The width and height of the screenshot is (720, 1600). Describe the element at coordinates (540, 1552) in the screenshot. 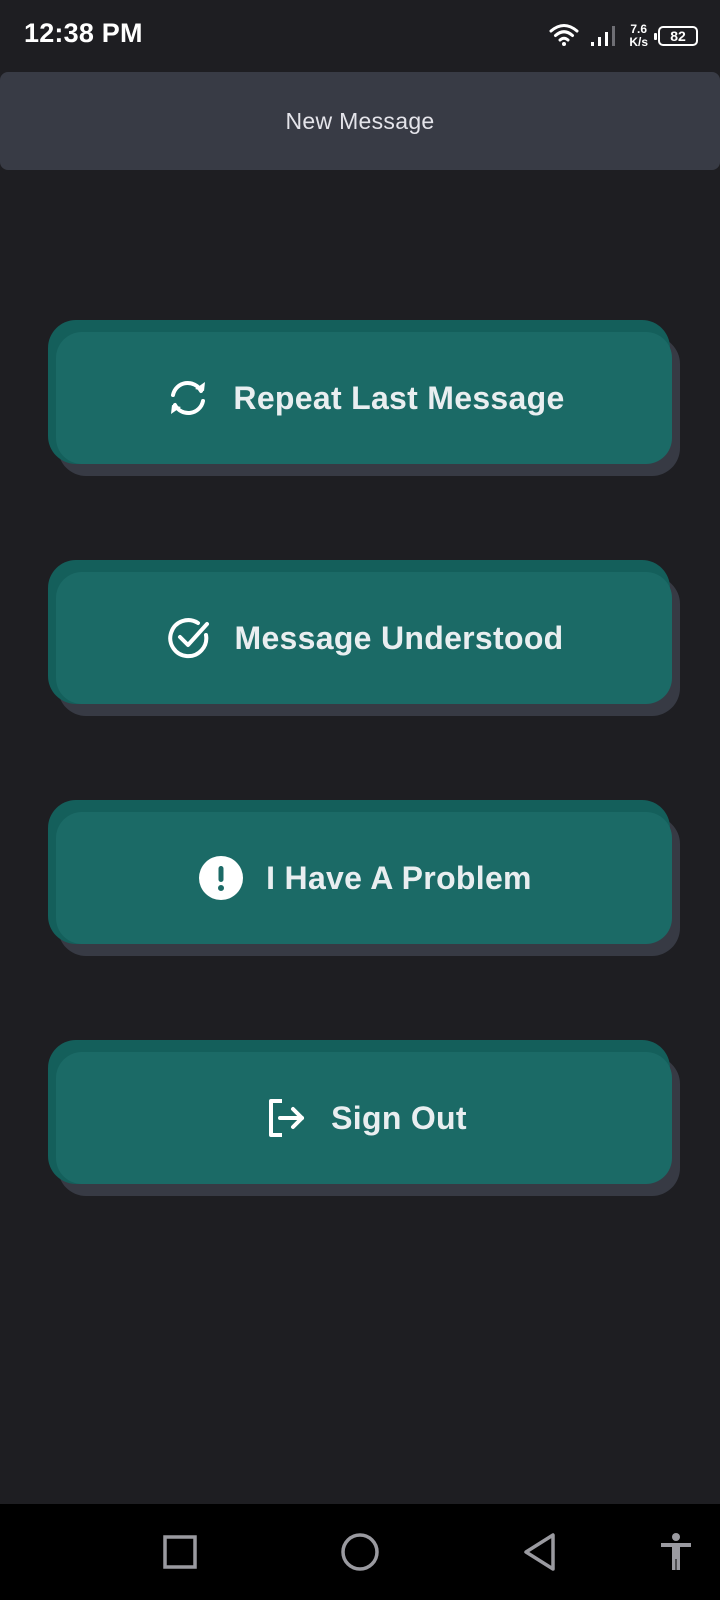

I see `back-triangle-icon` at that location.